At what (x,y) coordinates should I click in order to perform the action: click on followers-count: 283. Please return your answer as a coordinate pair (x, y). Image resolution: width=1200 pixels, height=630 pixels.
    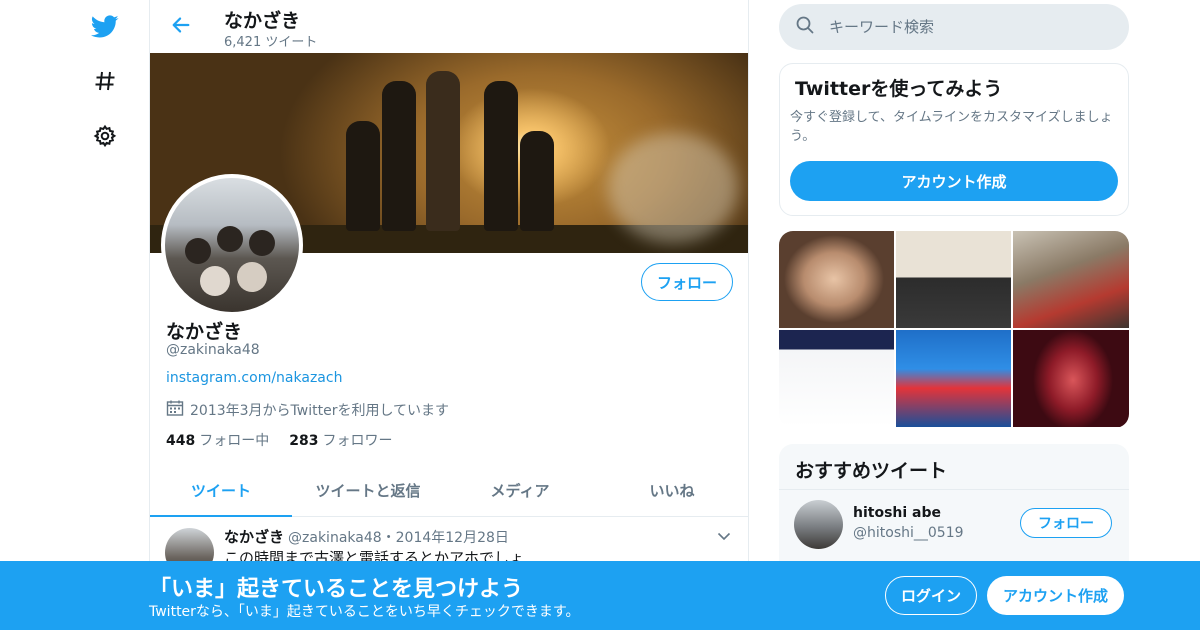
    Looking at the image, I should click on (304, 441).